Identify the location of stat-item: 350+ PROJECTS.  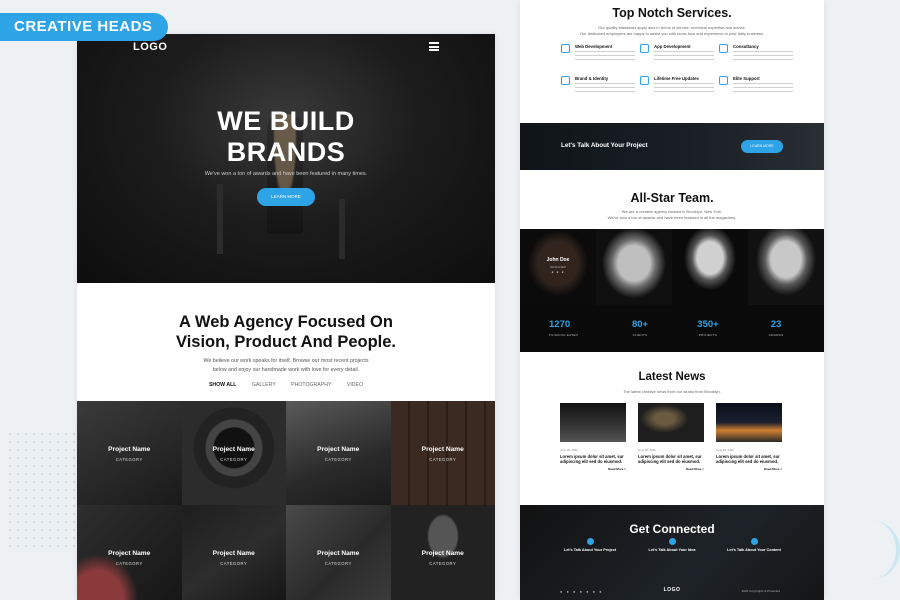
(708, 328).